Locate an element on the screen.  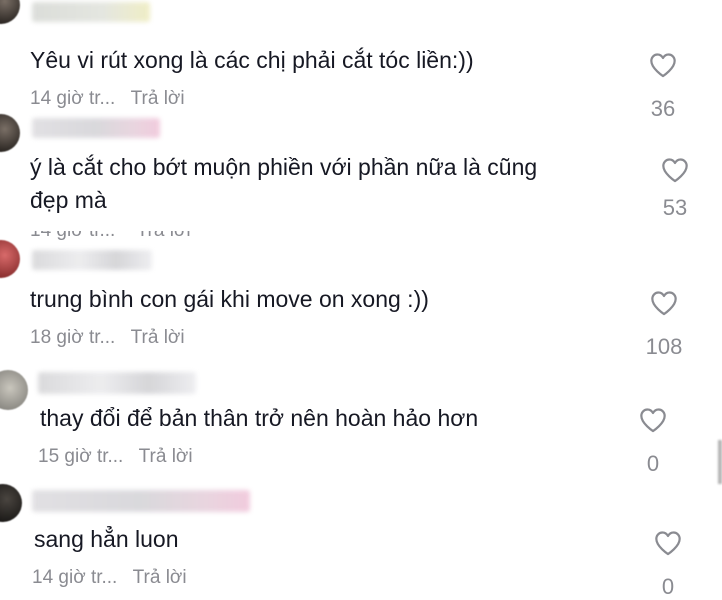
comment-meta: 15 giờ tr... Trả lời is located at coordinates (115, 457).